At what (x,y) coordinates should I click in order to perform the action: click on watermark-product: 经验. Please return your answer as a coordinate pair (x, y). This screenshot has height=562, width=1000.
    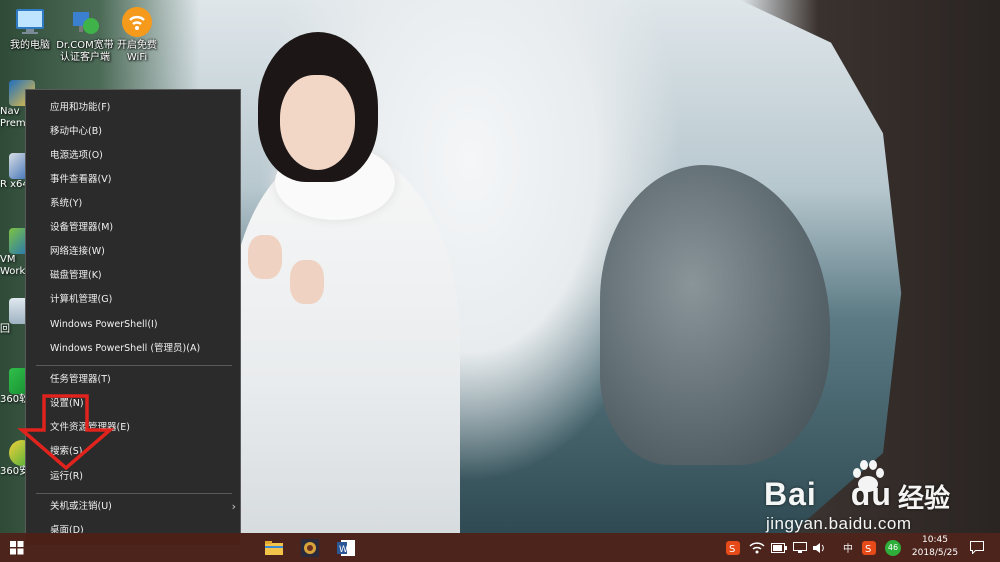
    Looking at the image, I should click on (924, 499).